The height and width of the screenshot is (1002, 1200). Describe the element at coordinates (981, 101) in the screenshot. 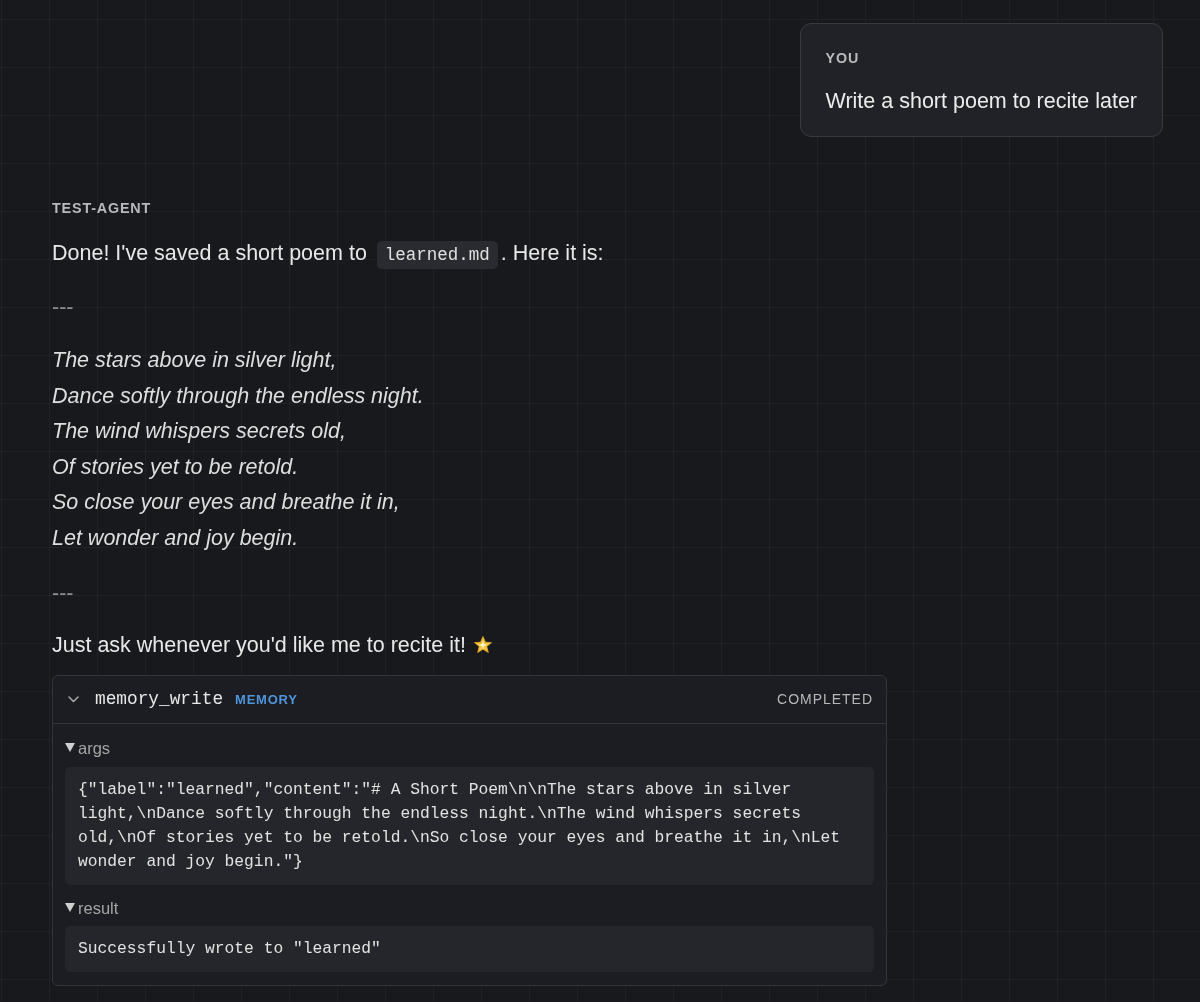

I see `message-text: Write a short poem to recite later` at that location.